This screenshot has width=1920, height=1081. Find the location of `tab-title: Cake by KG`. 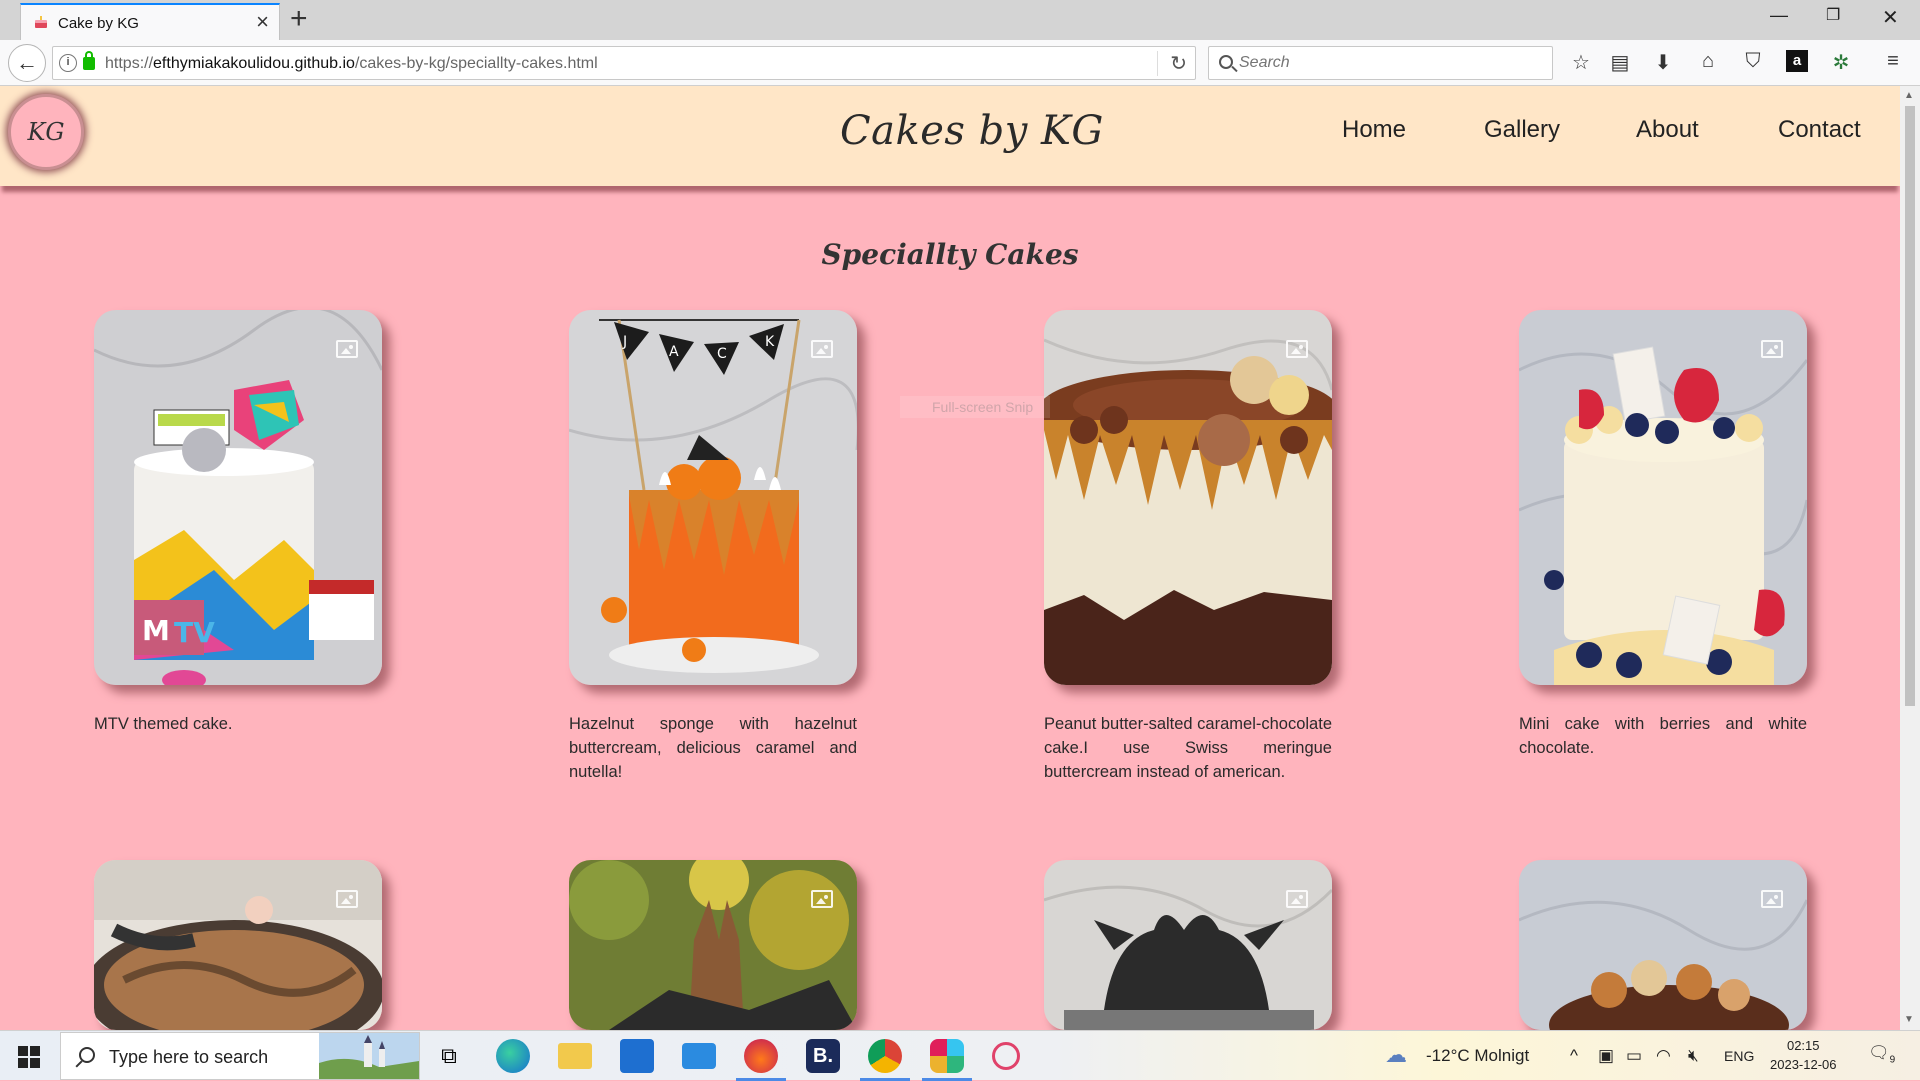

tab-title: Cake by KG is located at coordinates (98, 23).